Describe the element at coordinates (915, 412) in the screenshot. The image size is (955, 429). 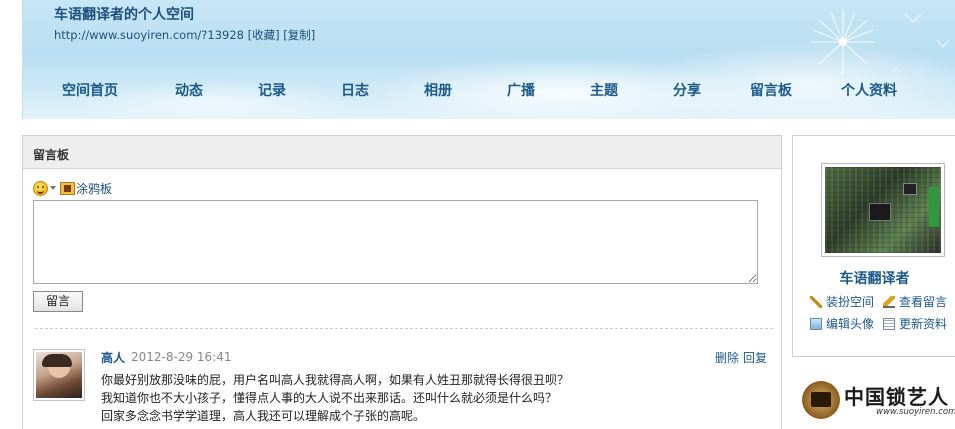
I see `watermark-url: www.suoyiren.com` at that location.